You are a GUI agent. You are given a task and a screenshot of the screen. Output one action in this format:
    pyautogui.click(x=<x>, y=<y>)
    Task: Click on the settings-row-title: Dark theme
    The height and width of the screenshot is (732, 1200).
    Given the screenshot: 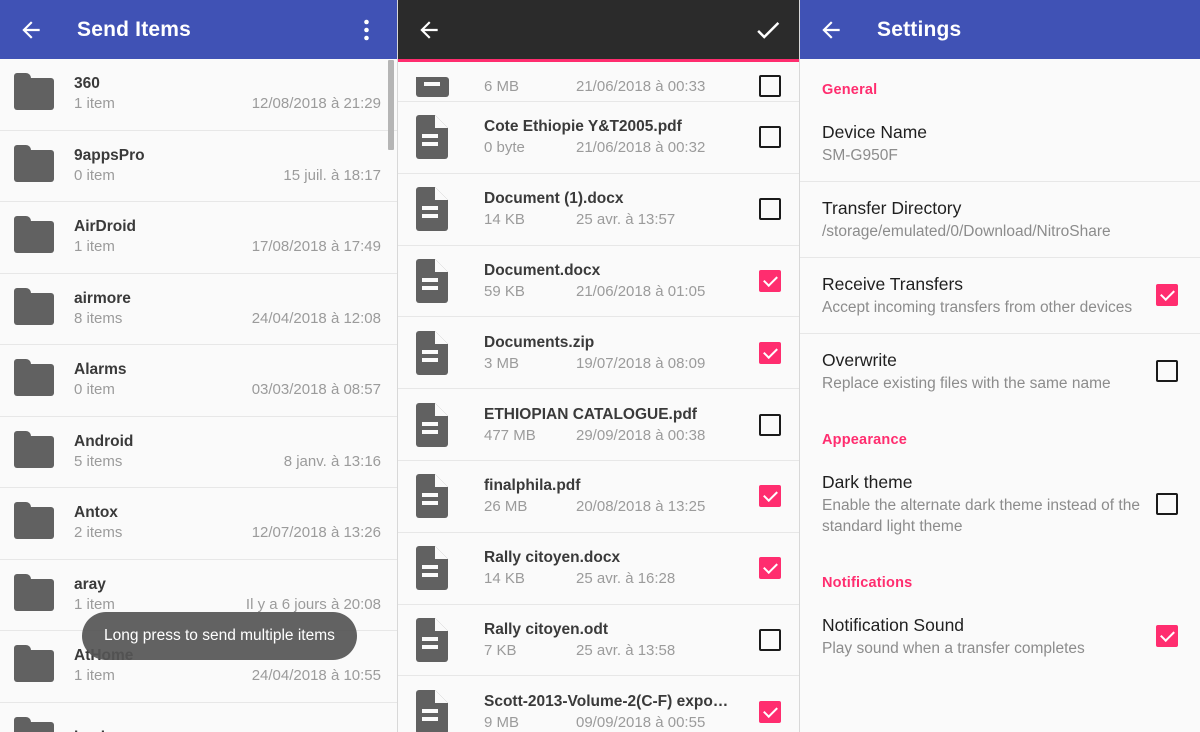 What is the action you would take?
    pyautogui.click(x=867, y=482)
    